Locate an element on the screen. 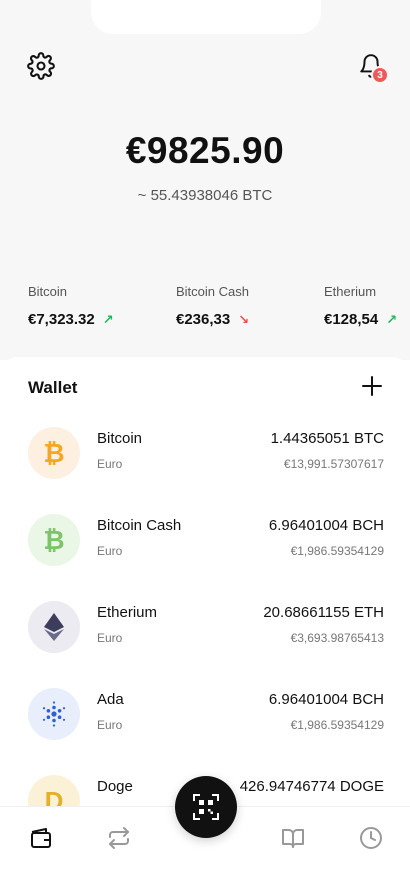  ticker-price: €236,33 is located at coordinates (203, 319).